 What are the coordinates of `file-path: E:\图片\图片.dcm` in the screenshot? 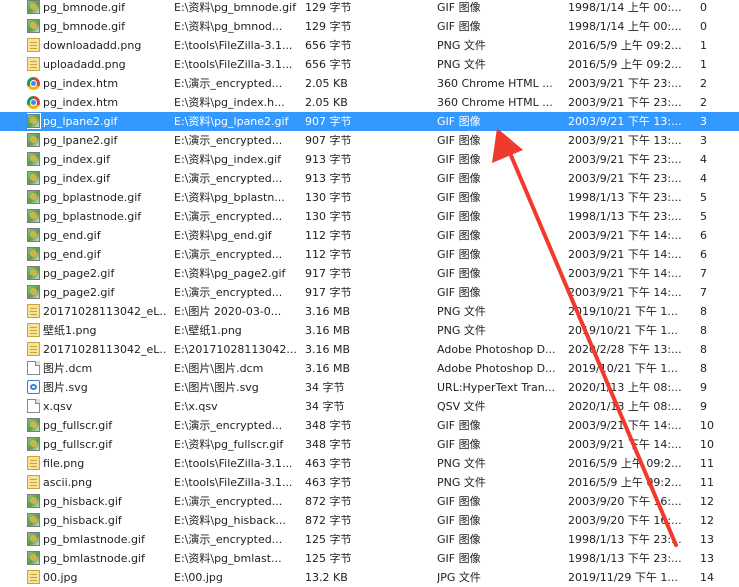 It's located at (219, 368).